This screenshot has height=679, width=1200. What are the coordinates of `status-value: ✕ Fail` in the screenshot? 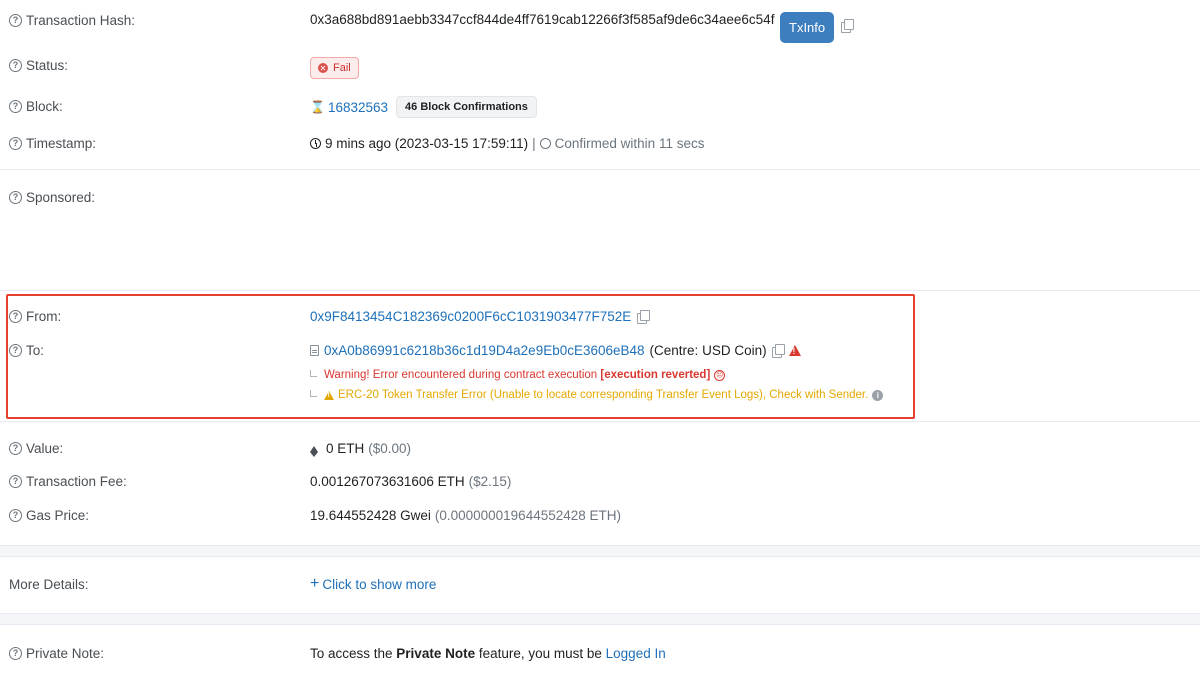 It's located at (334, 68).